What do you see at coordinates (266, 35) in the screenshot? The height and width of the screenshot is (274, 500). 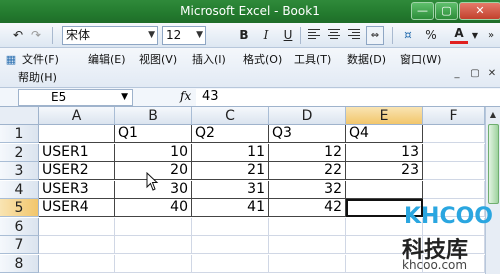 I see `italic-button: I` at bounding box center [266, 35].